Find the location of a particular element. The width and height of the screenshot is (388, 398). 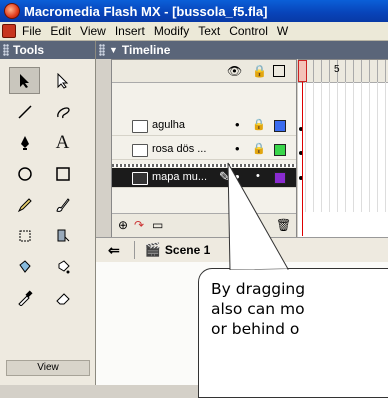

callout-pointer is located at coordinates (258, 217).